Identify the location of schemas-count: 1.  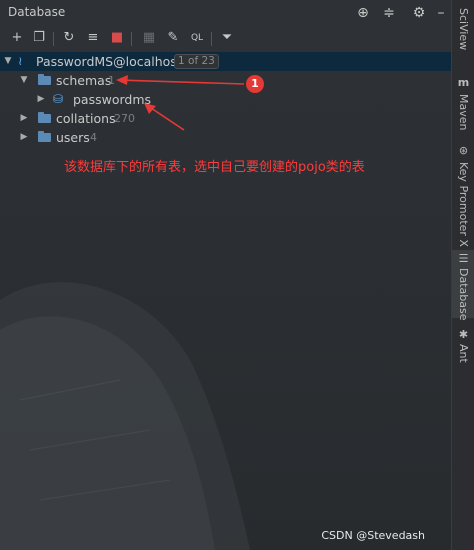
(111, 80).